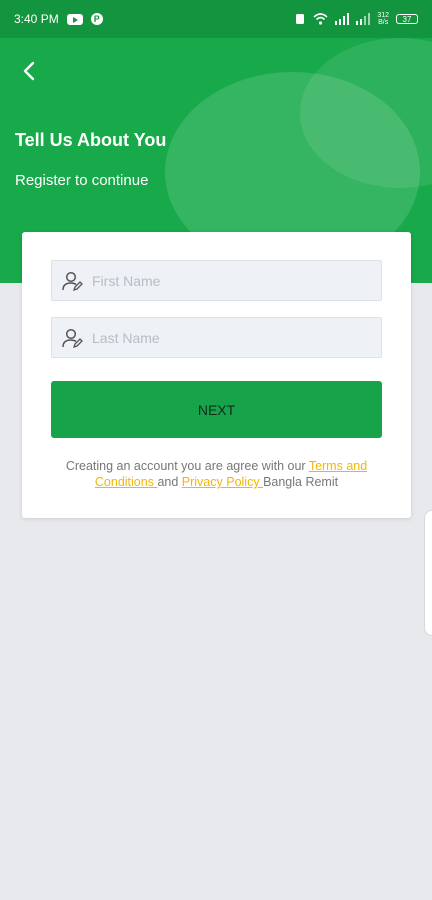 The width and height of the screenshot is (432, 900). Describe the element at coordinates (82, 180) in the screenshot. I see `page-subtitle: Register to continue` at that location.